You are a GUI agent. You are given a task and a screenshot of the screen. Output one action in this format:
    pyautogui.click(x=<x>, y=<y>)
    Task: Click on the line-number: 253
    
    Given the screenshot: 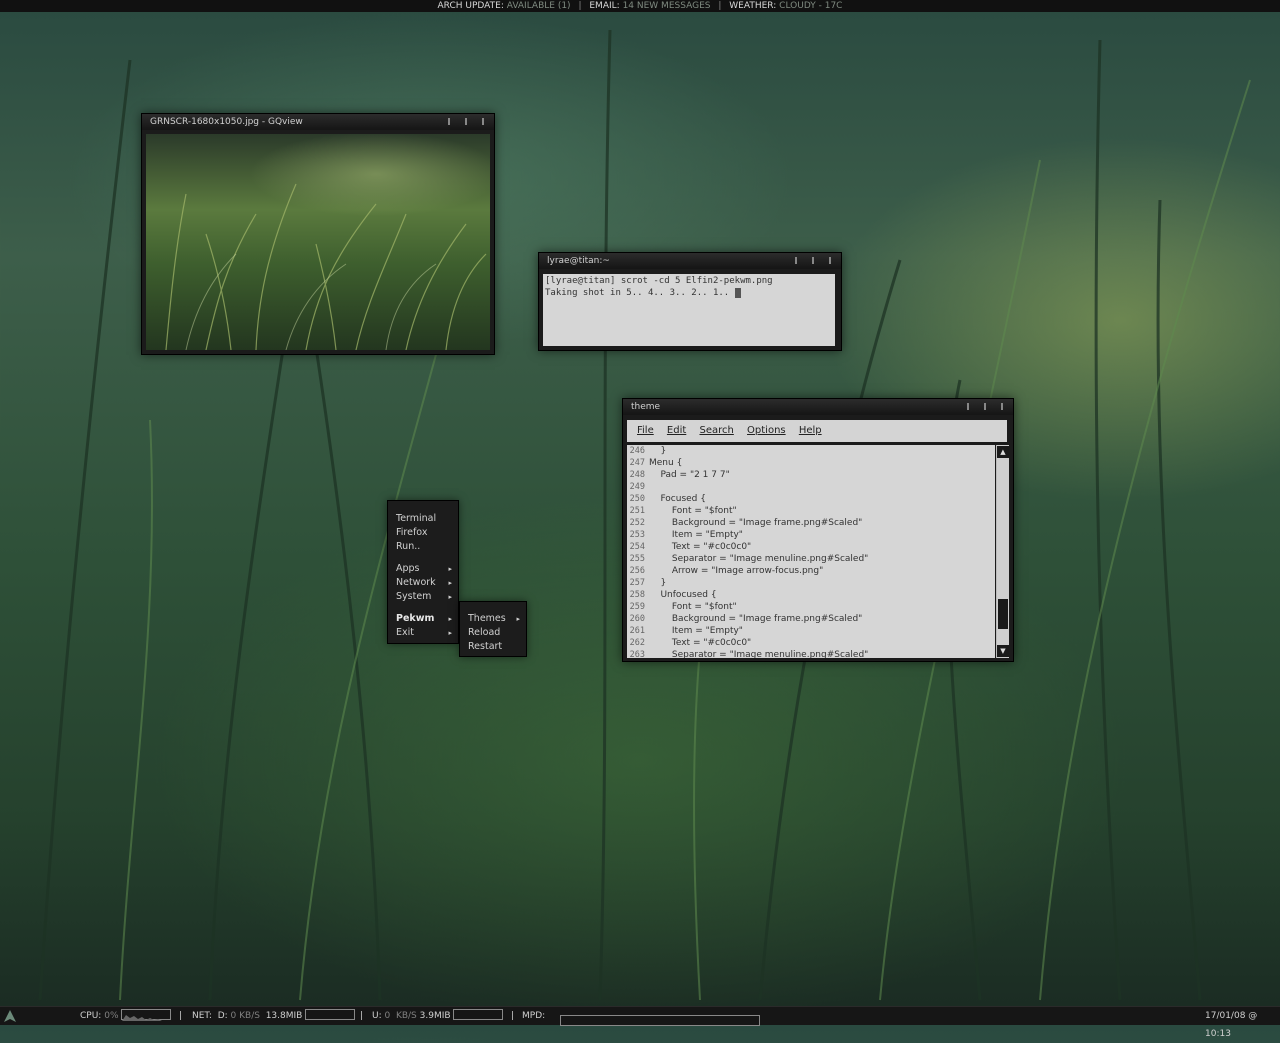 What is the action you would take?
    pyautogui.click(x=637, y=535)
    